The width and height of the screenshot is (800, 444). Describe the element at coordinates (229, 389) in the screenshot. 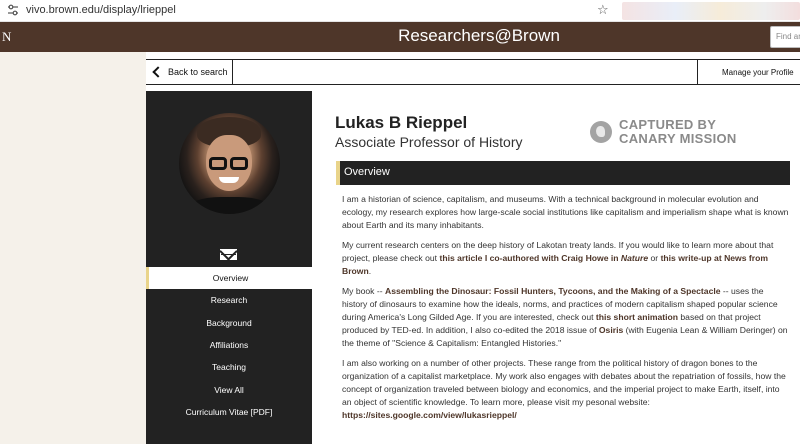

I see `nav-item-view-all: View All` at that location.